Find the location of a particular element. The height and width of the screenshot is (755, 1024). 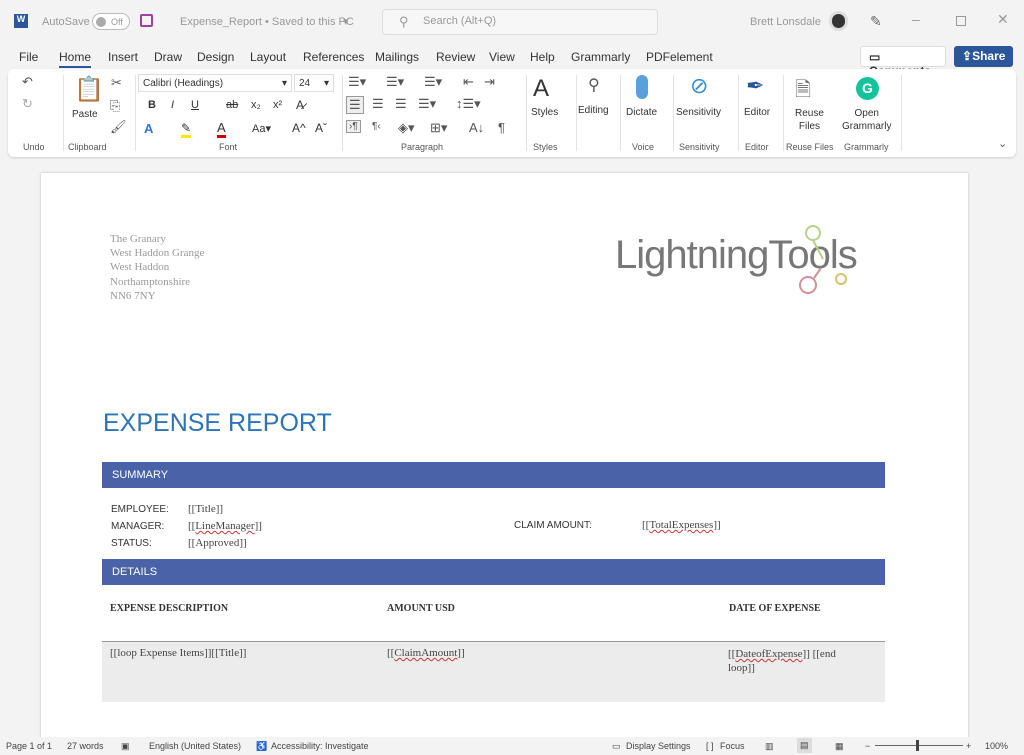

format-painter-icon: 🖌 is located at coordinates (118, 127).